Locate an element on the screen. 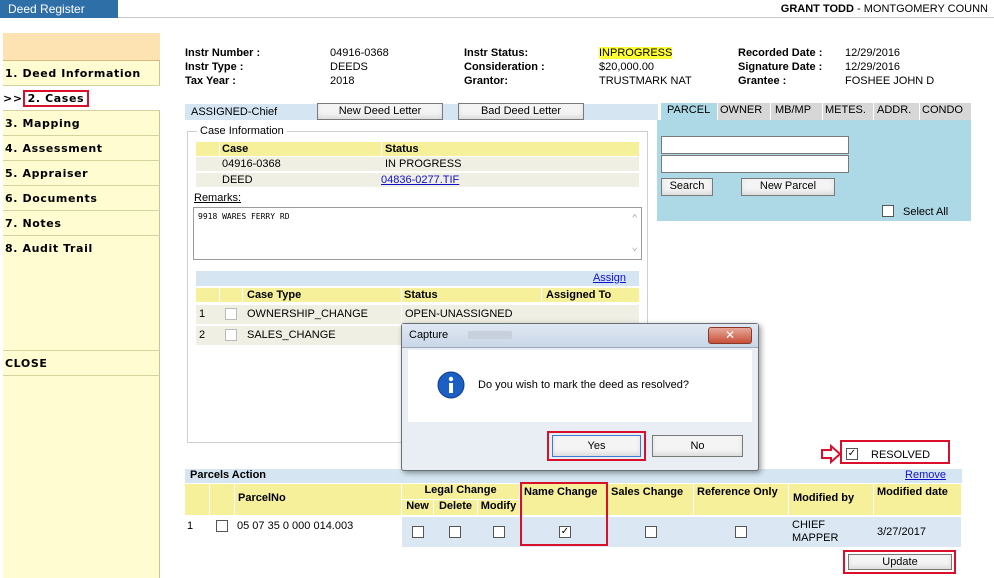  table-row: 1 OWNERSHIP_CHANGE is located at coordinates (298, 314).